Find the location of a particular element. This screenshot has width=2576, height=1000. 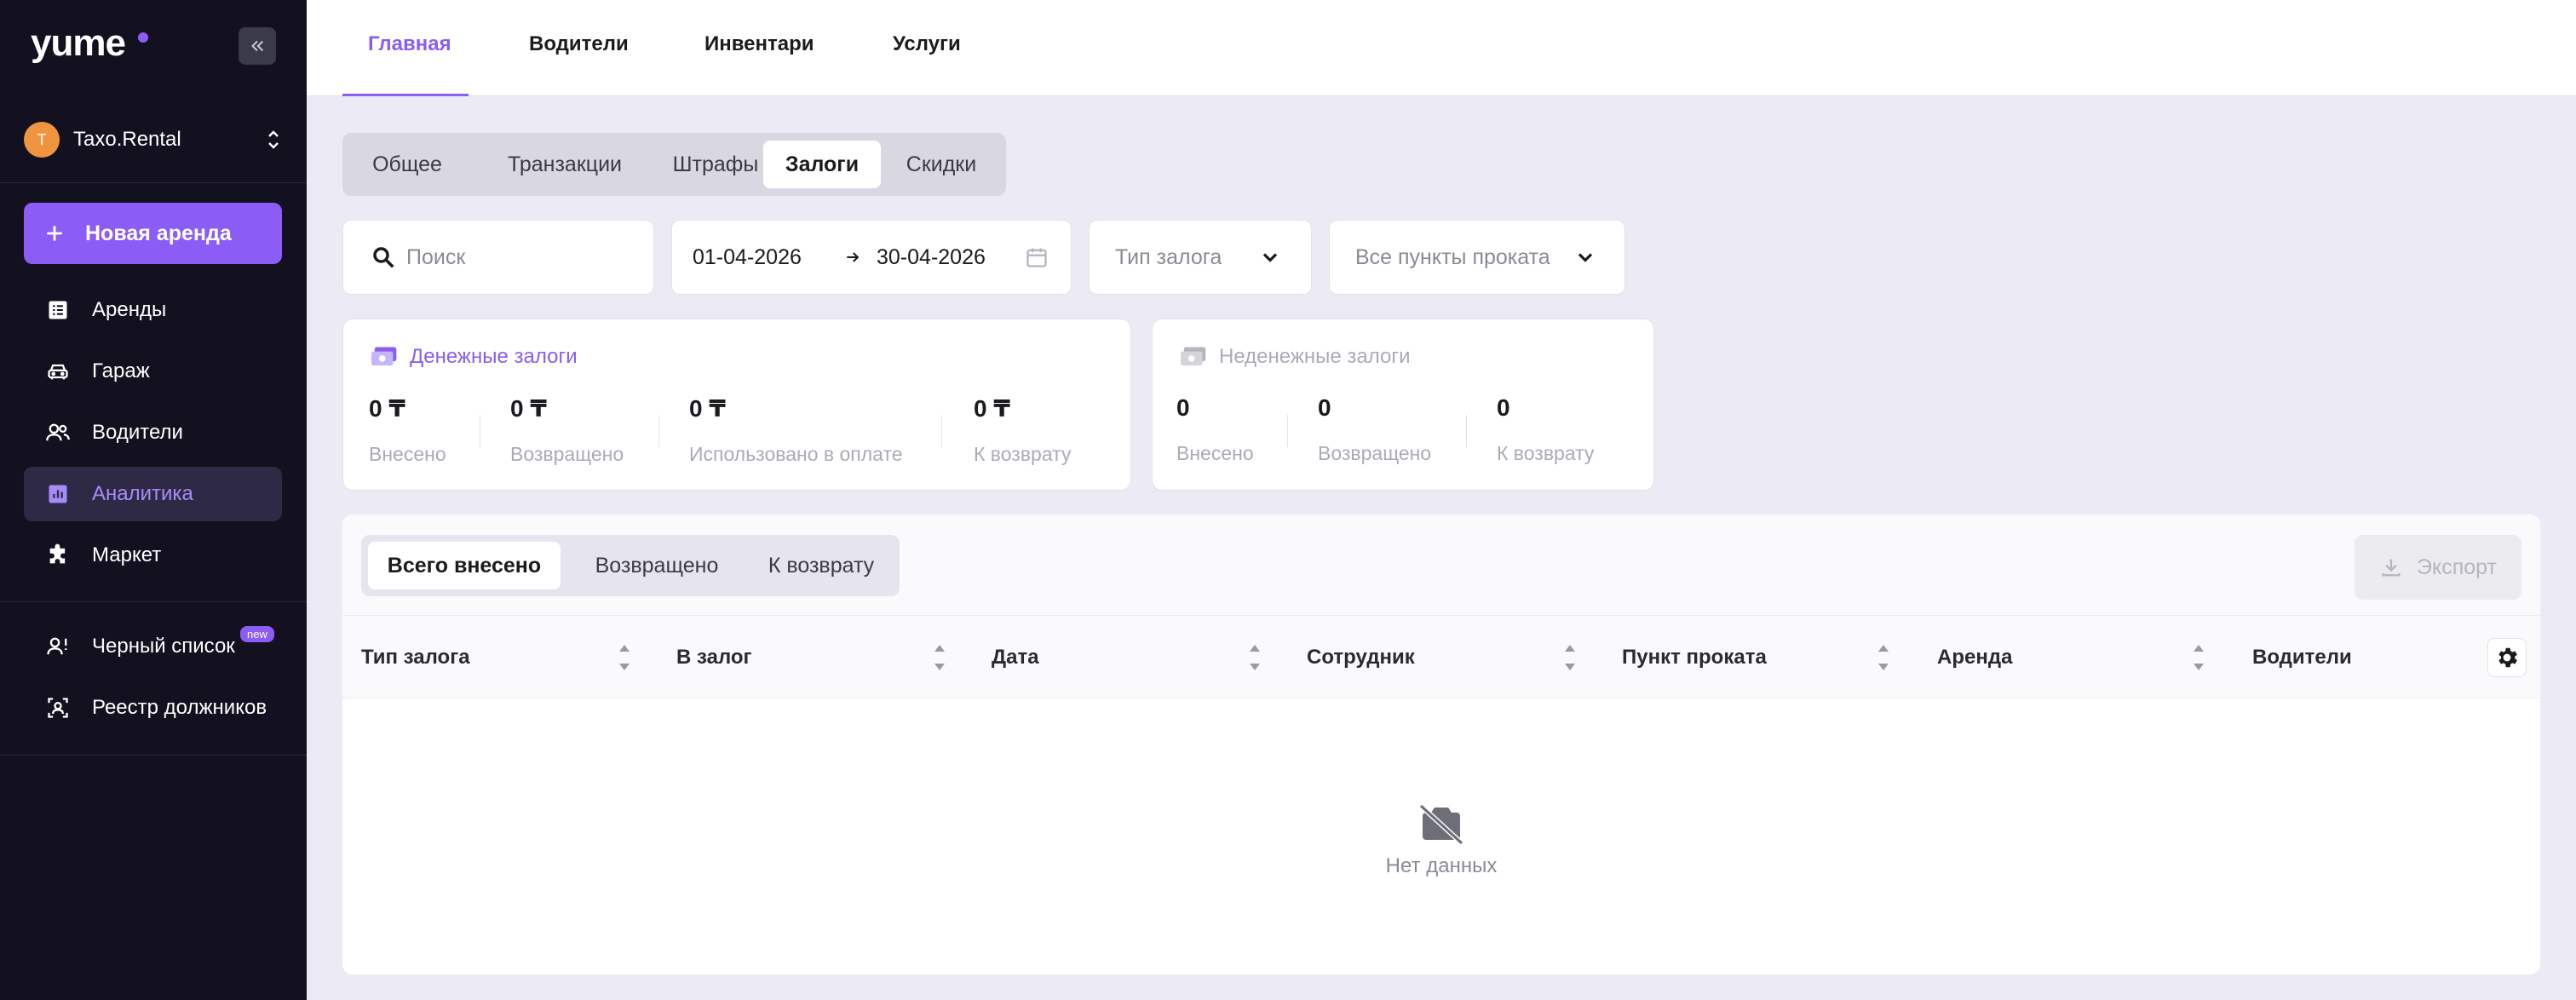

chevrons-left-icon is located at coordinates (257, 46).